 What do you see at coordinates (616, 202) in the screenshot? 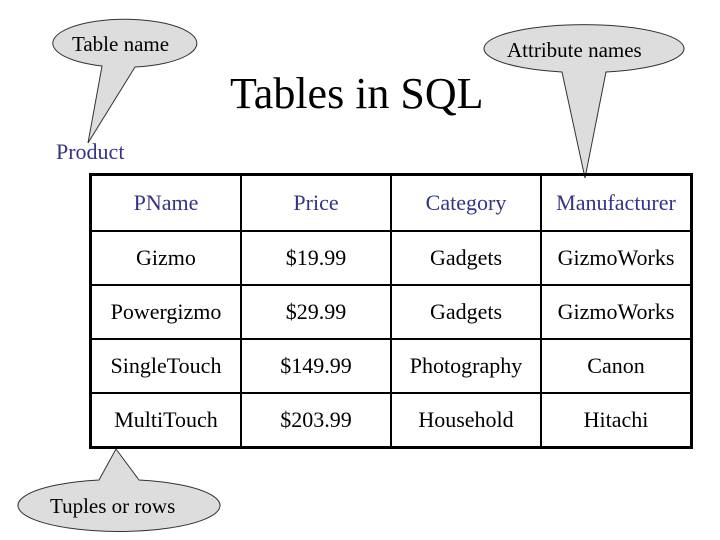
I see `column-header: Manufacturer` at bounding box center [616, 202].